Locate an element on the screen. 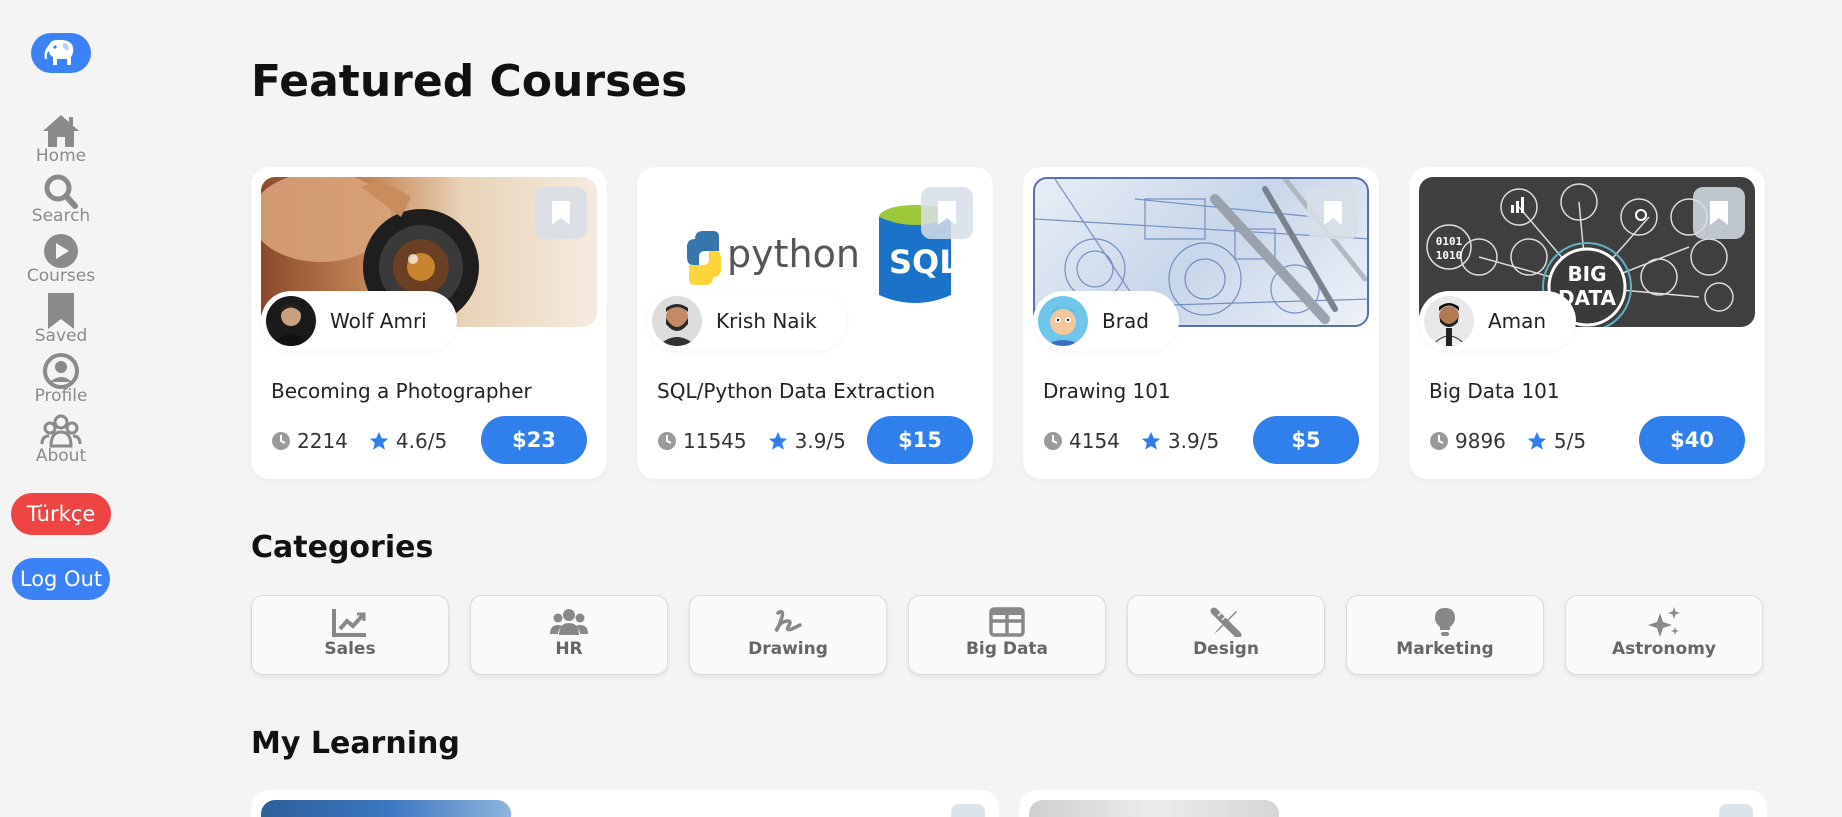 The image size is (1842, 817). nav-saved: Saved is located at coordinates (61, 319).